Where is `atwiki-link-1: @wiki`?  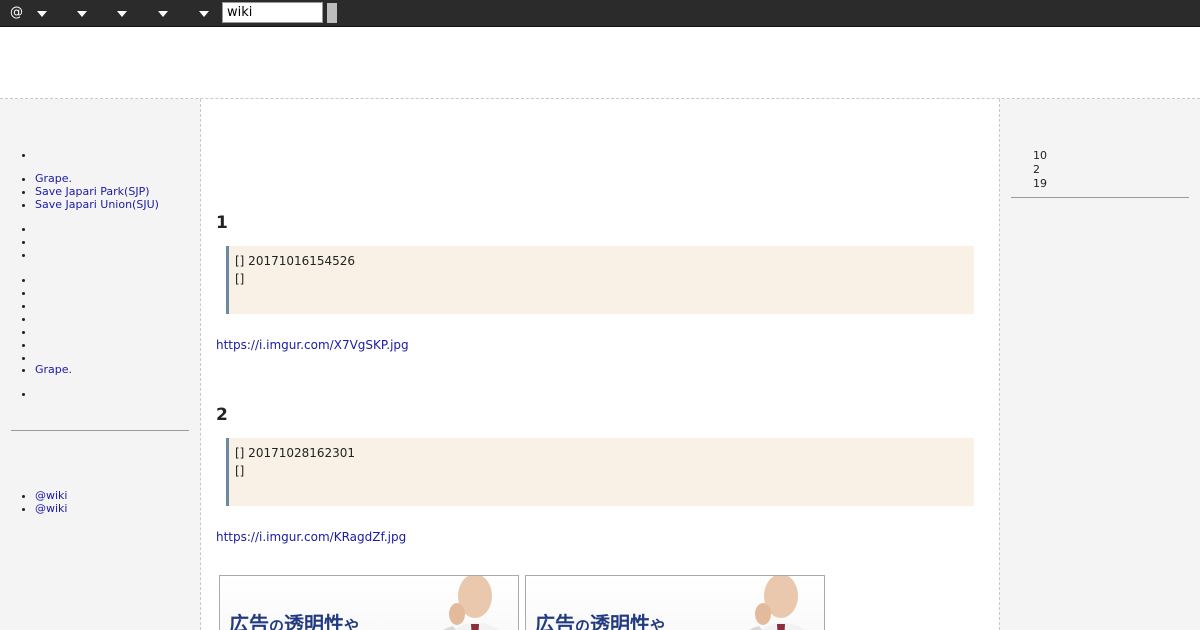 atwiki-link-1: @wiki is located at coordinates (51, 495).